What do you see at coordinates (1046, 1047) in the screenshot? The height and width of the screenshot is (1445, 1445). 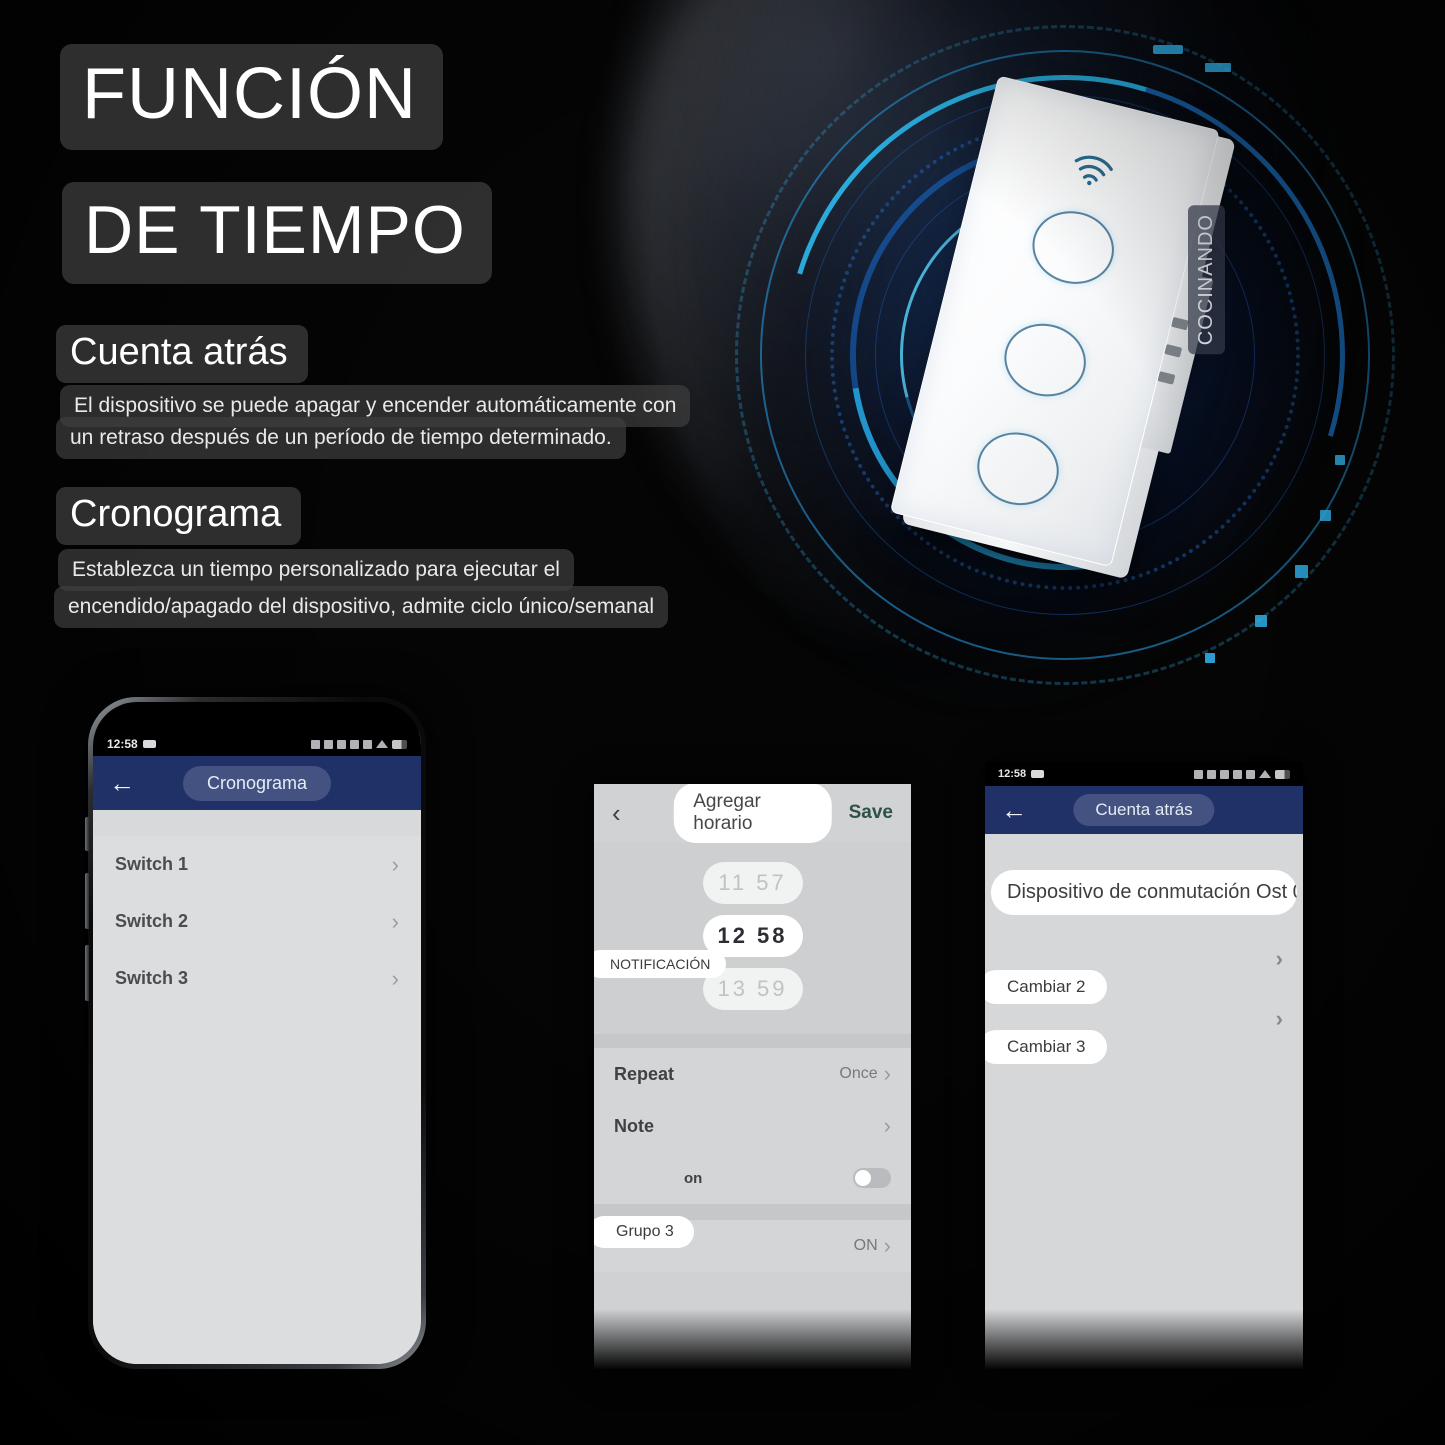 I see `list-item-overlay-label: Cambiar 3` at bounding box center [1046, 1047].